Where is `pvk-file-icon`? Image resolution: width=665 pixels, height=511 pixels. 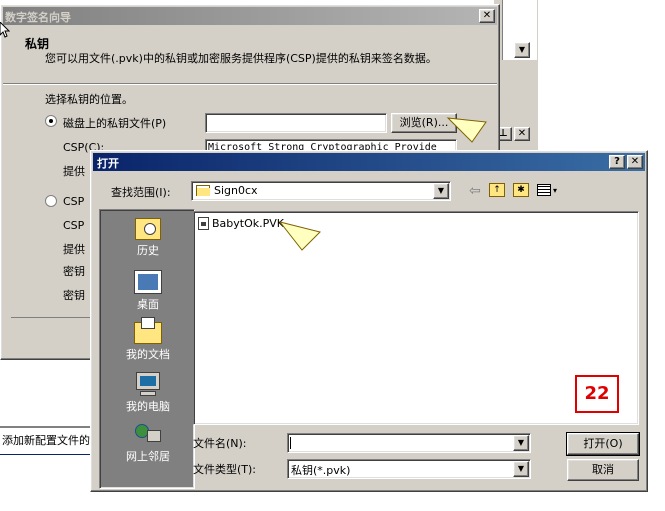
pvk-file-icon is located at coordinates (203, 223).